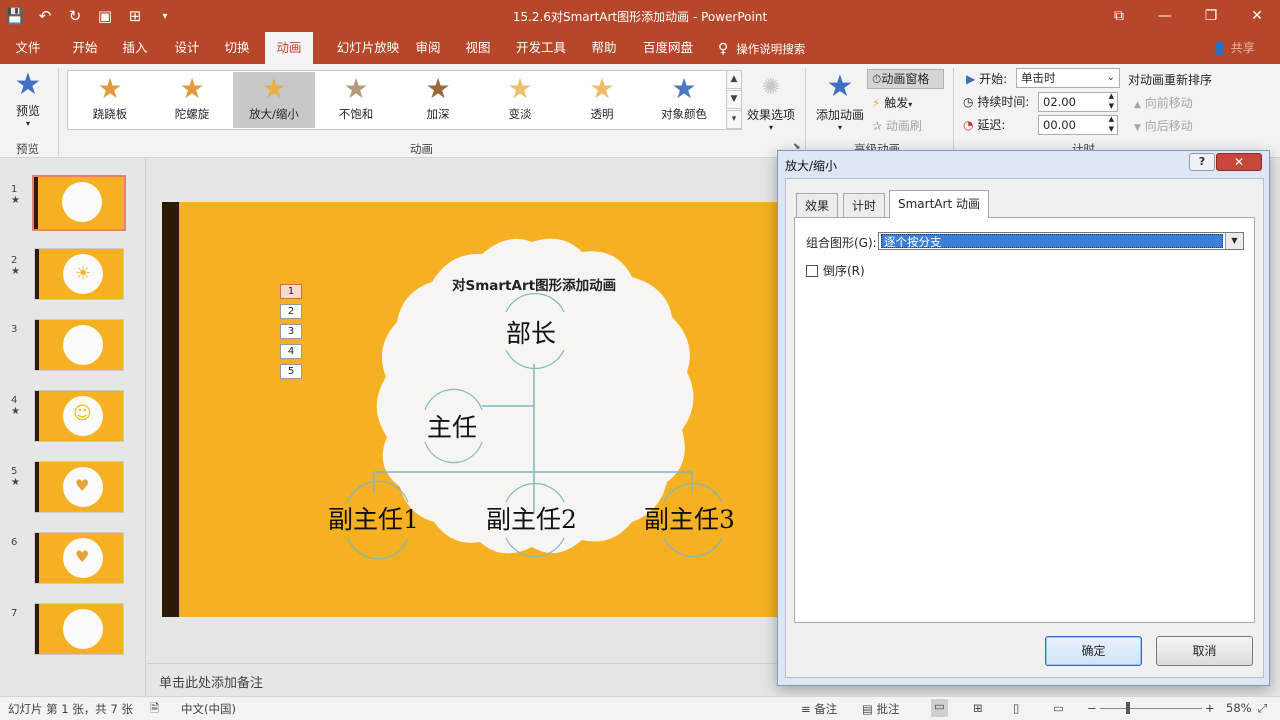  What do you see at coordinates (689, 518) in the screenshot?
I see `node-deputy-3: 副主任3` at bounding box center [689, 518].